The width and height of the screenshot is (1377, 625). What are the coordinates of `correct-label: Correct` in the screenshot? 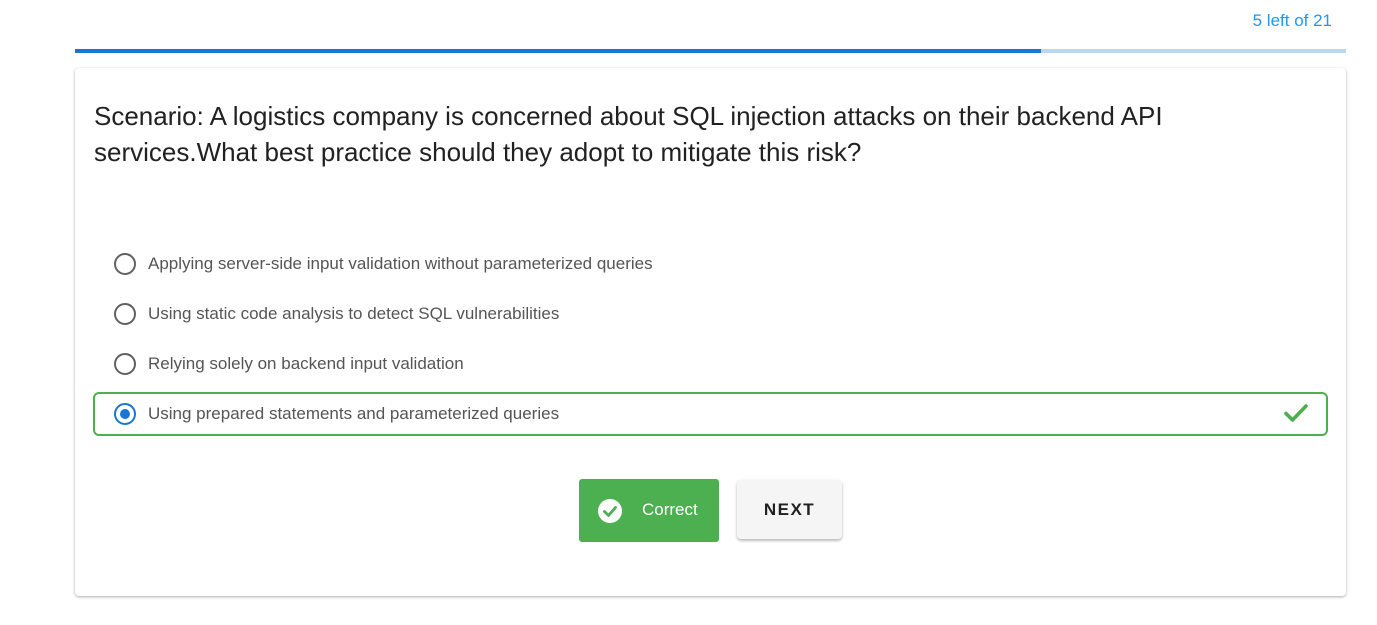 It's located at (670, 509).